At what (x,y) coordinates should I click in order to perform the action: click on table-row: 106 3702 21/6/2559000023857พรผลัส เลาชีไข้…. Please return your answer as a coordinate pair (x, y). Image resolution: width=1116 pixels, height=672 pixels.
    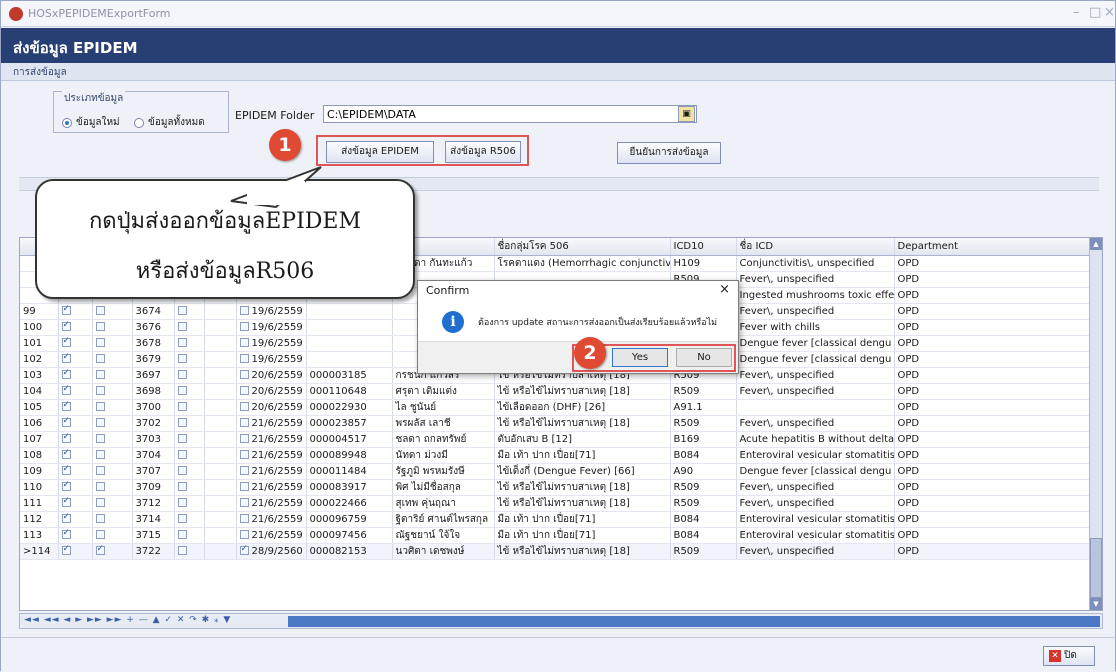
    Looking at the image, I should click on (561, 423).